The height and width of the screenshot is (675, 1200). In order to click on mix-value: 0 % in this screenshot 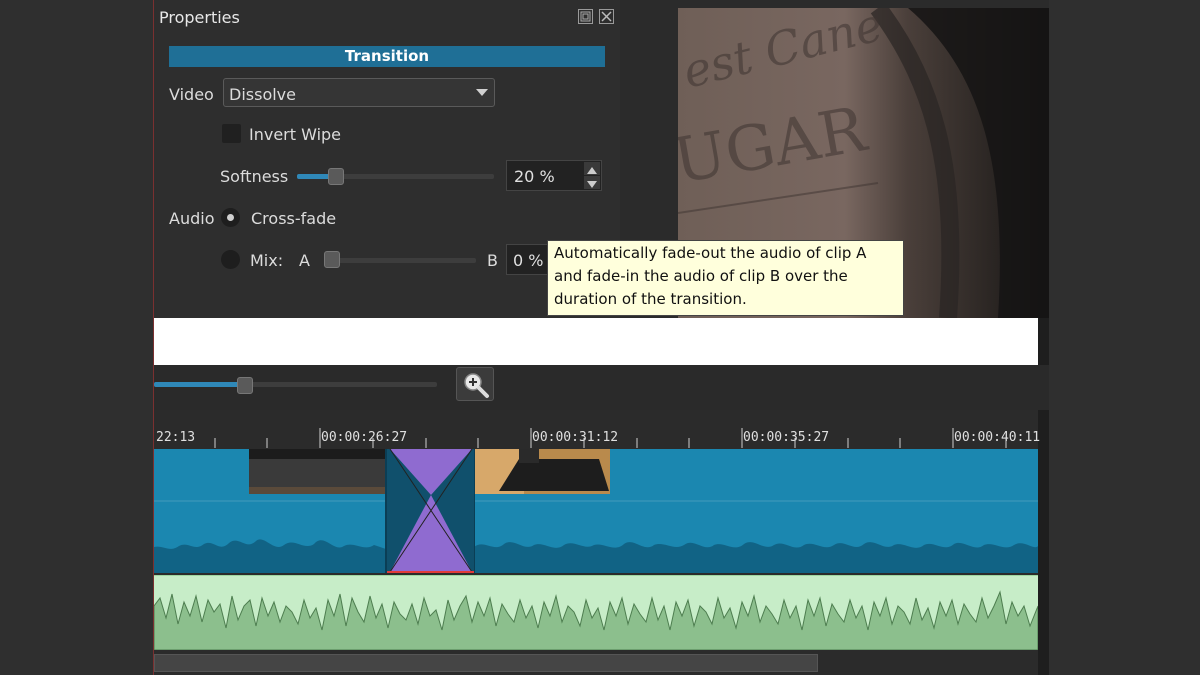, I will do `click(528, 260)`.